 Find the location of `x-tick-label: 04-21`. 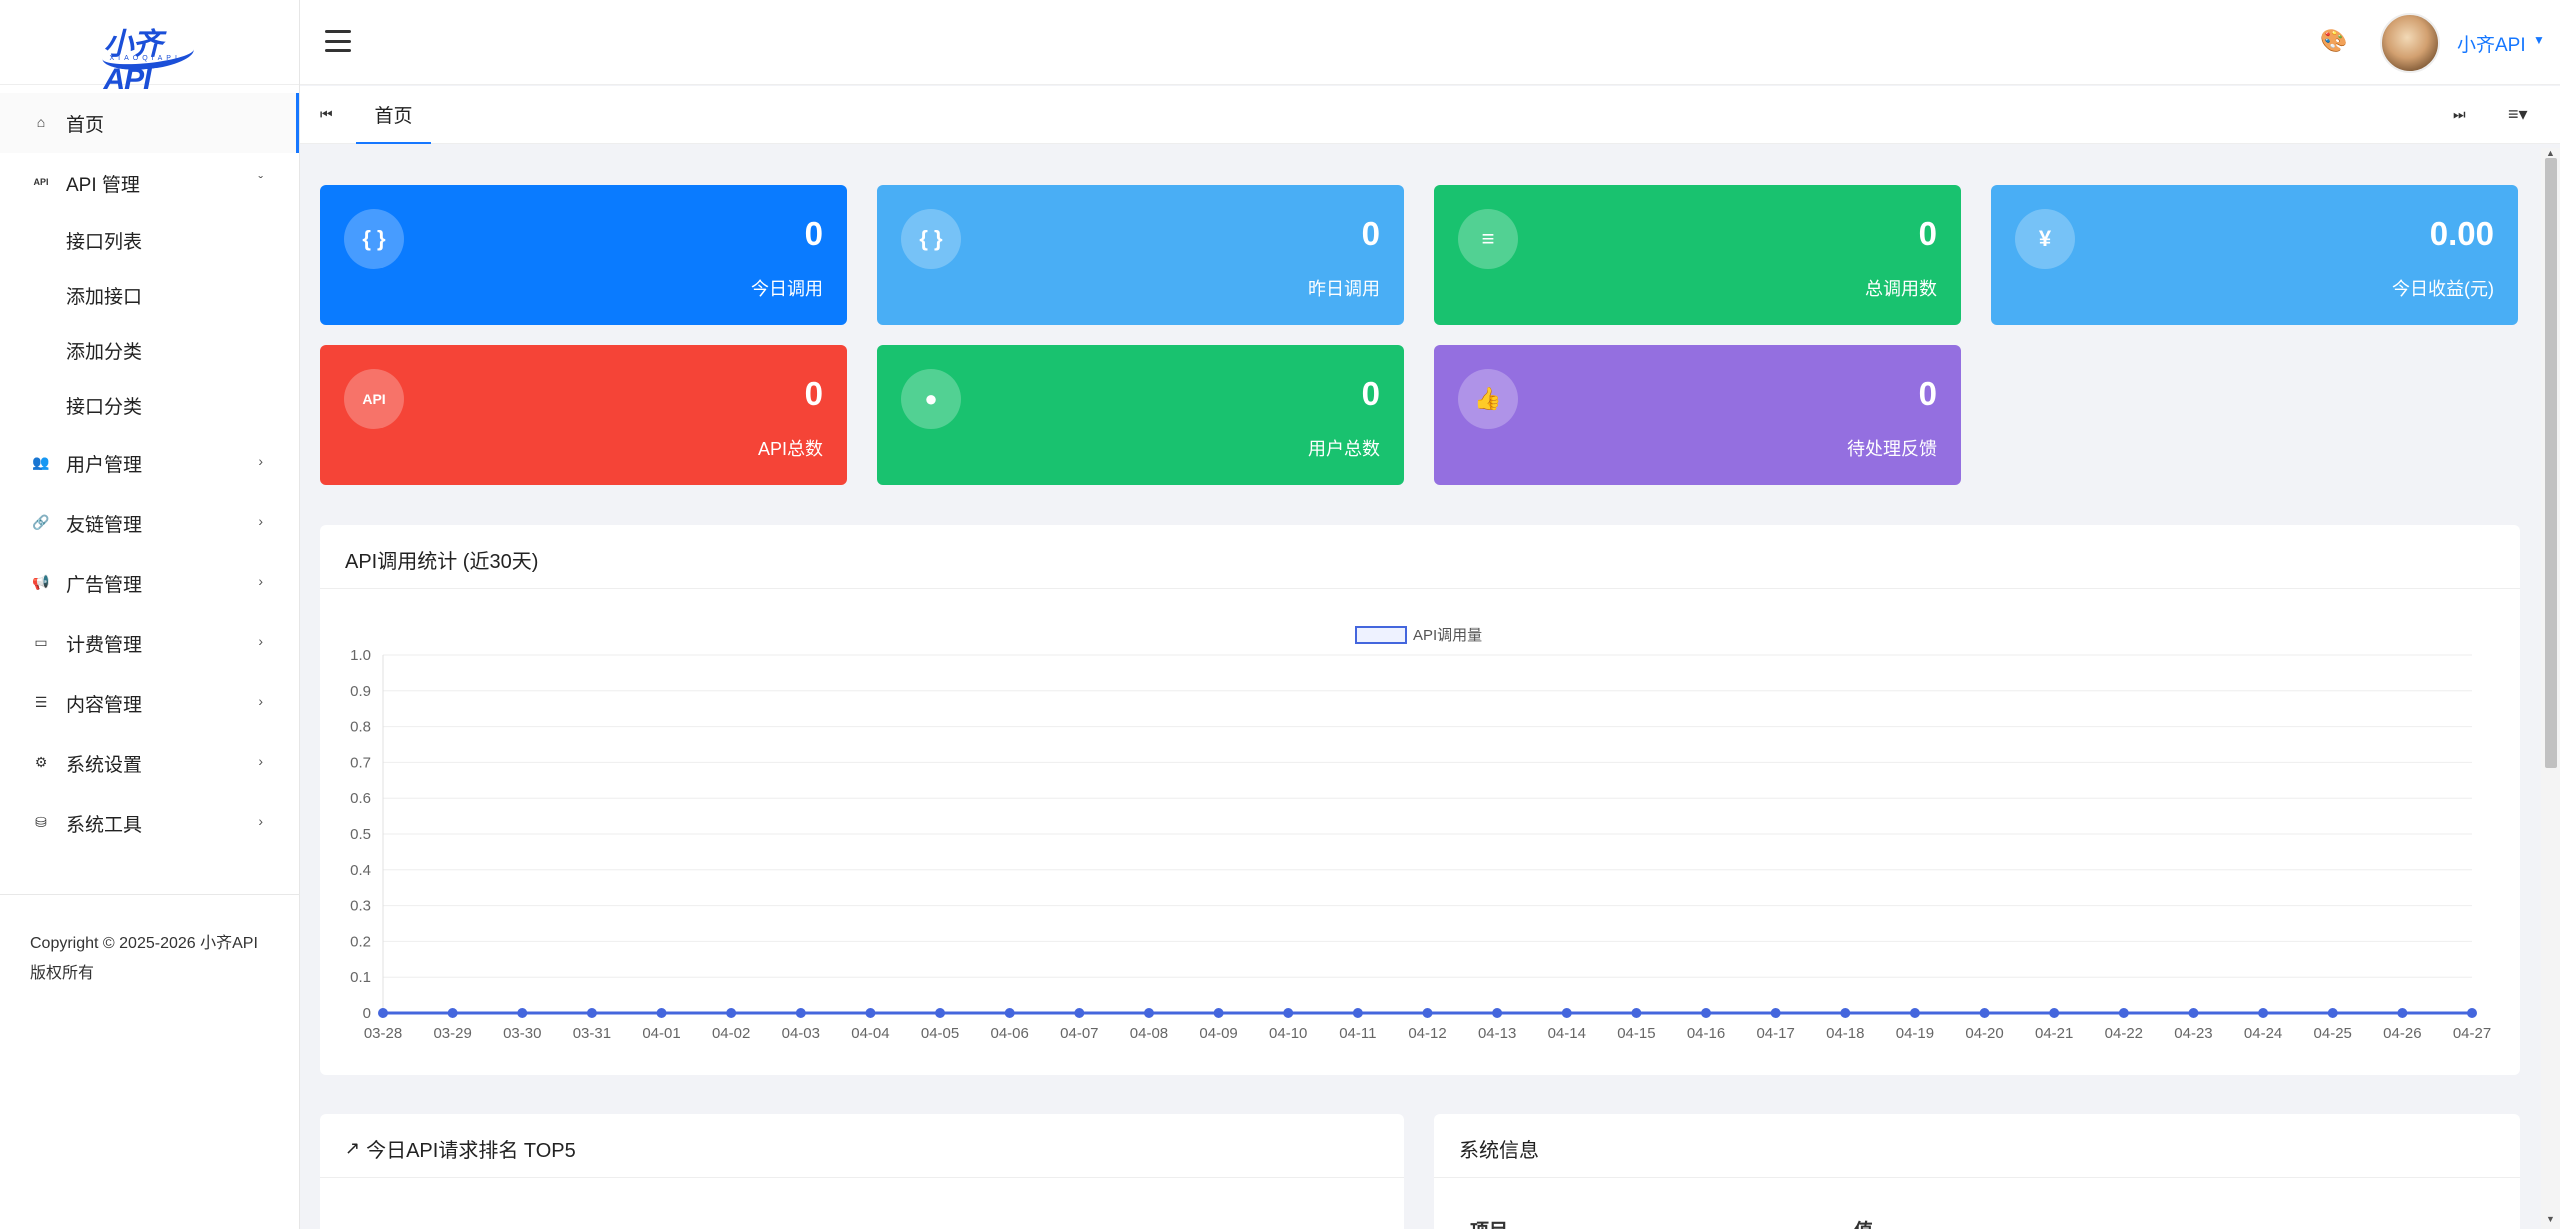

x-tick-label: 04-21 is located at coordinates (2054, 1033).